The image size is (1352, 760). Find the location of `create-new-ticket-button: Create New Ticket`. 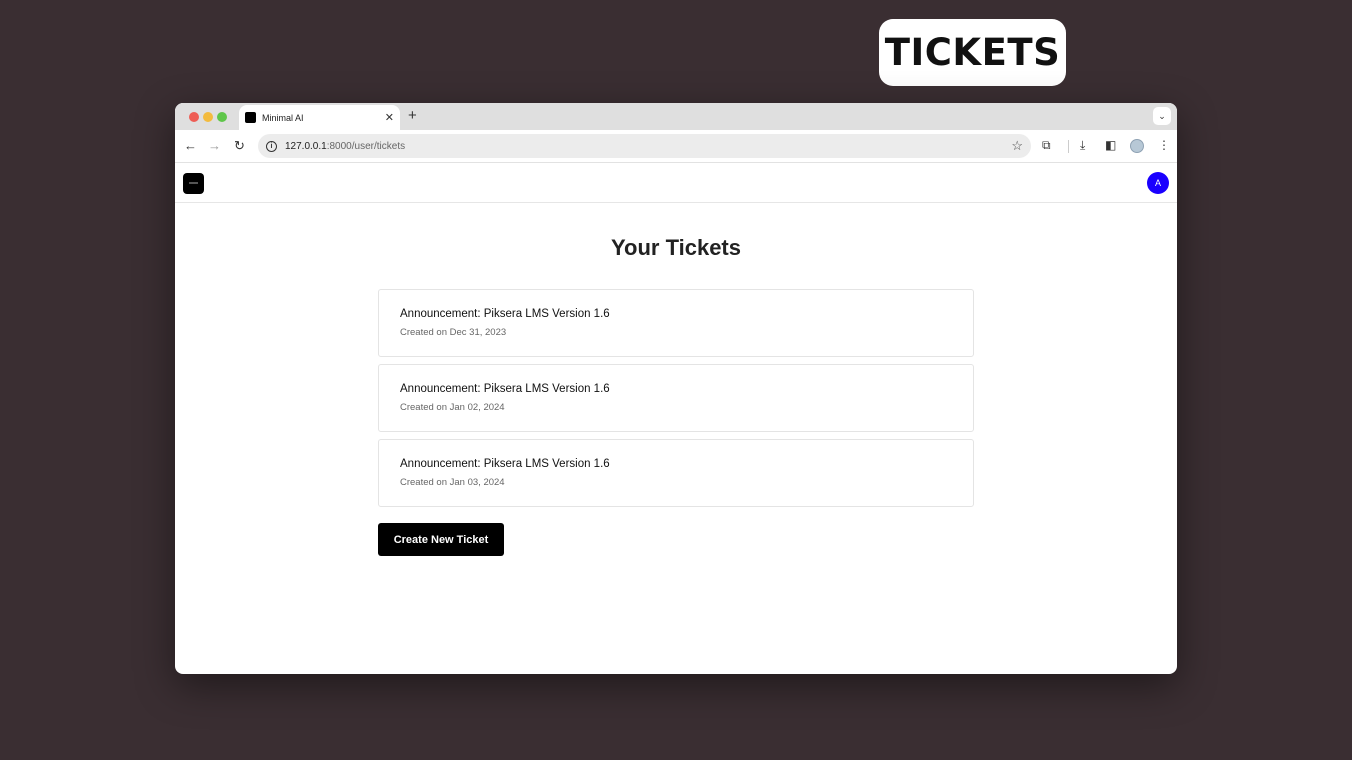

create-new-ticket-button: Create New Ticket is located at coordinates (441, 539).